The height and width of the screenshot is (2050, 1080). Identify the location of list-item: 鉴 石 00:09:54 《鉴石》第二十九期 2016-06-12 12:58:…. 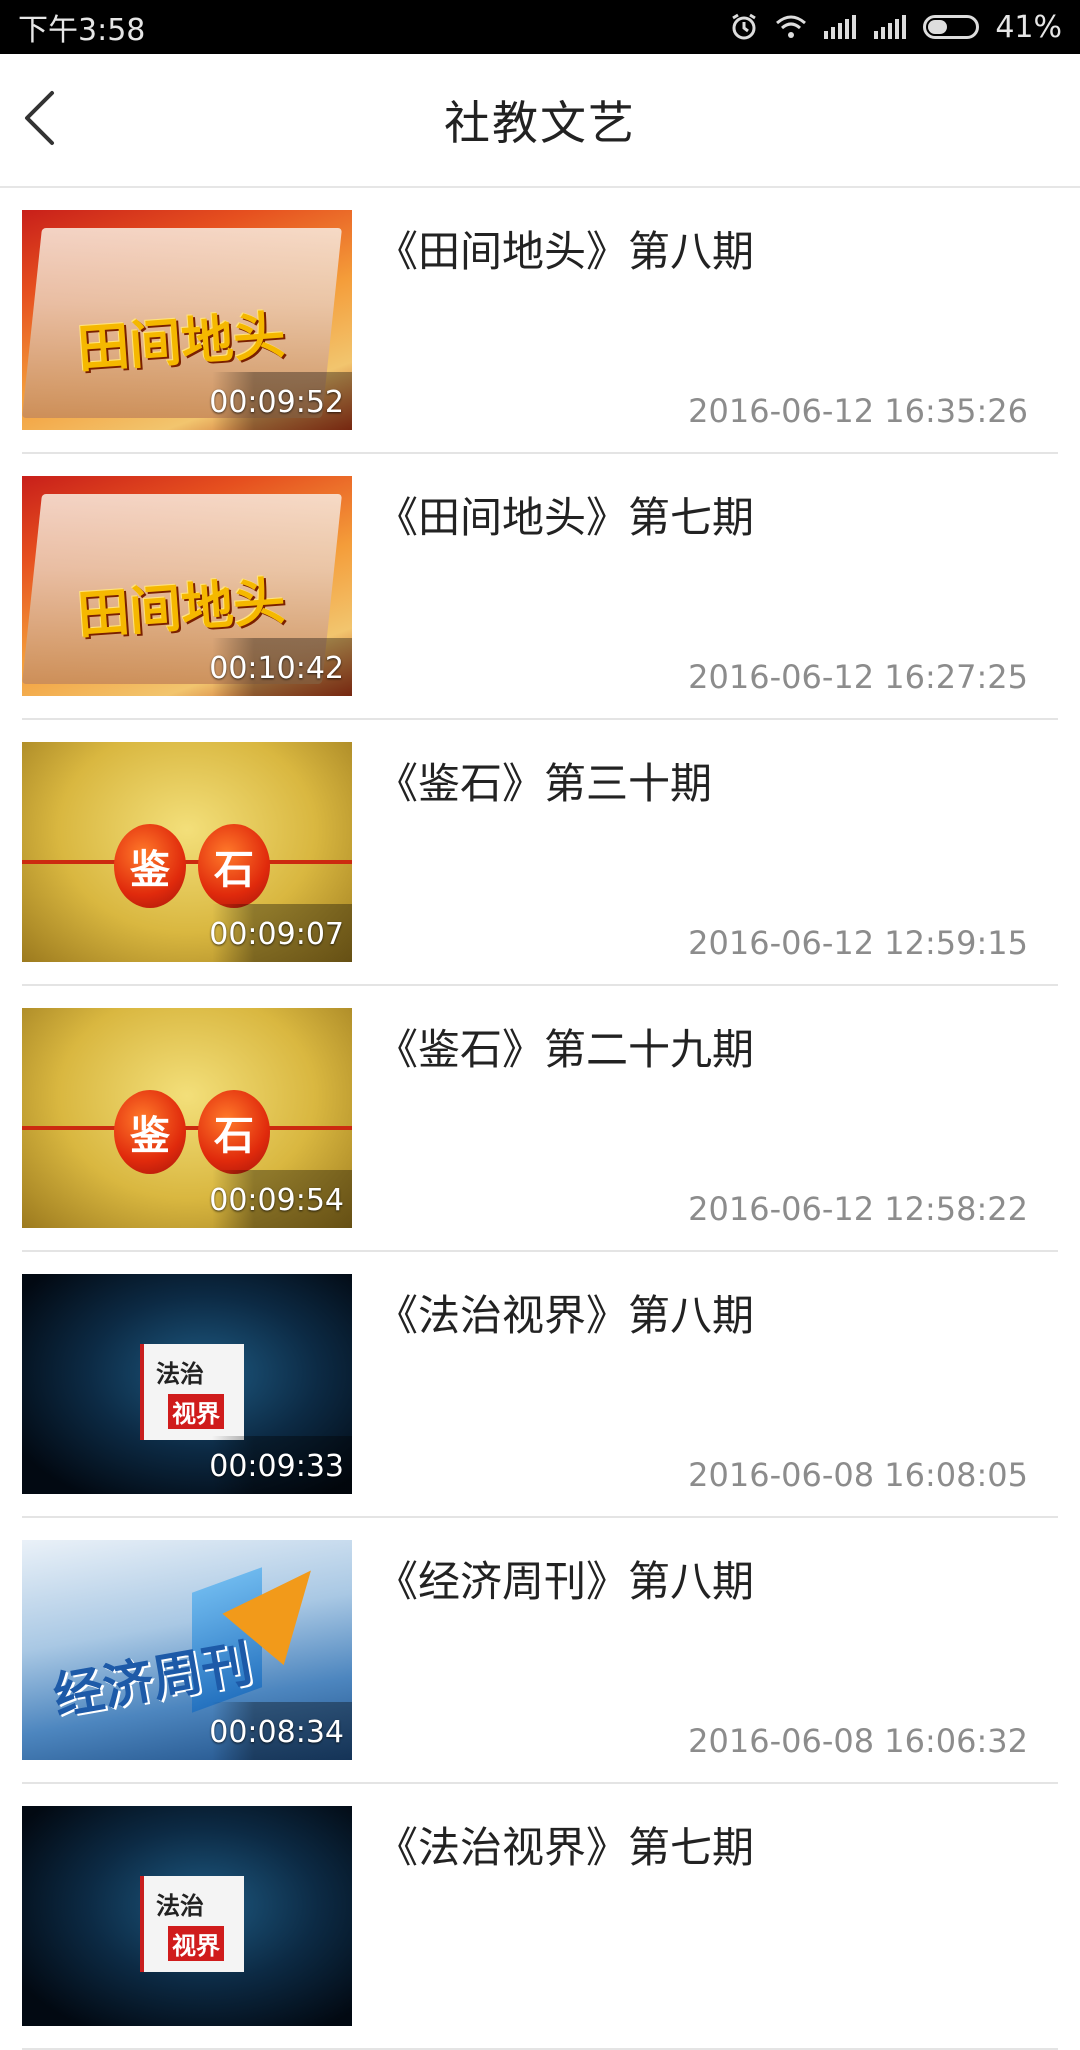
(540, 1119).